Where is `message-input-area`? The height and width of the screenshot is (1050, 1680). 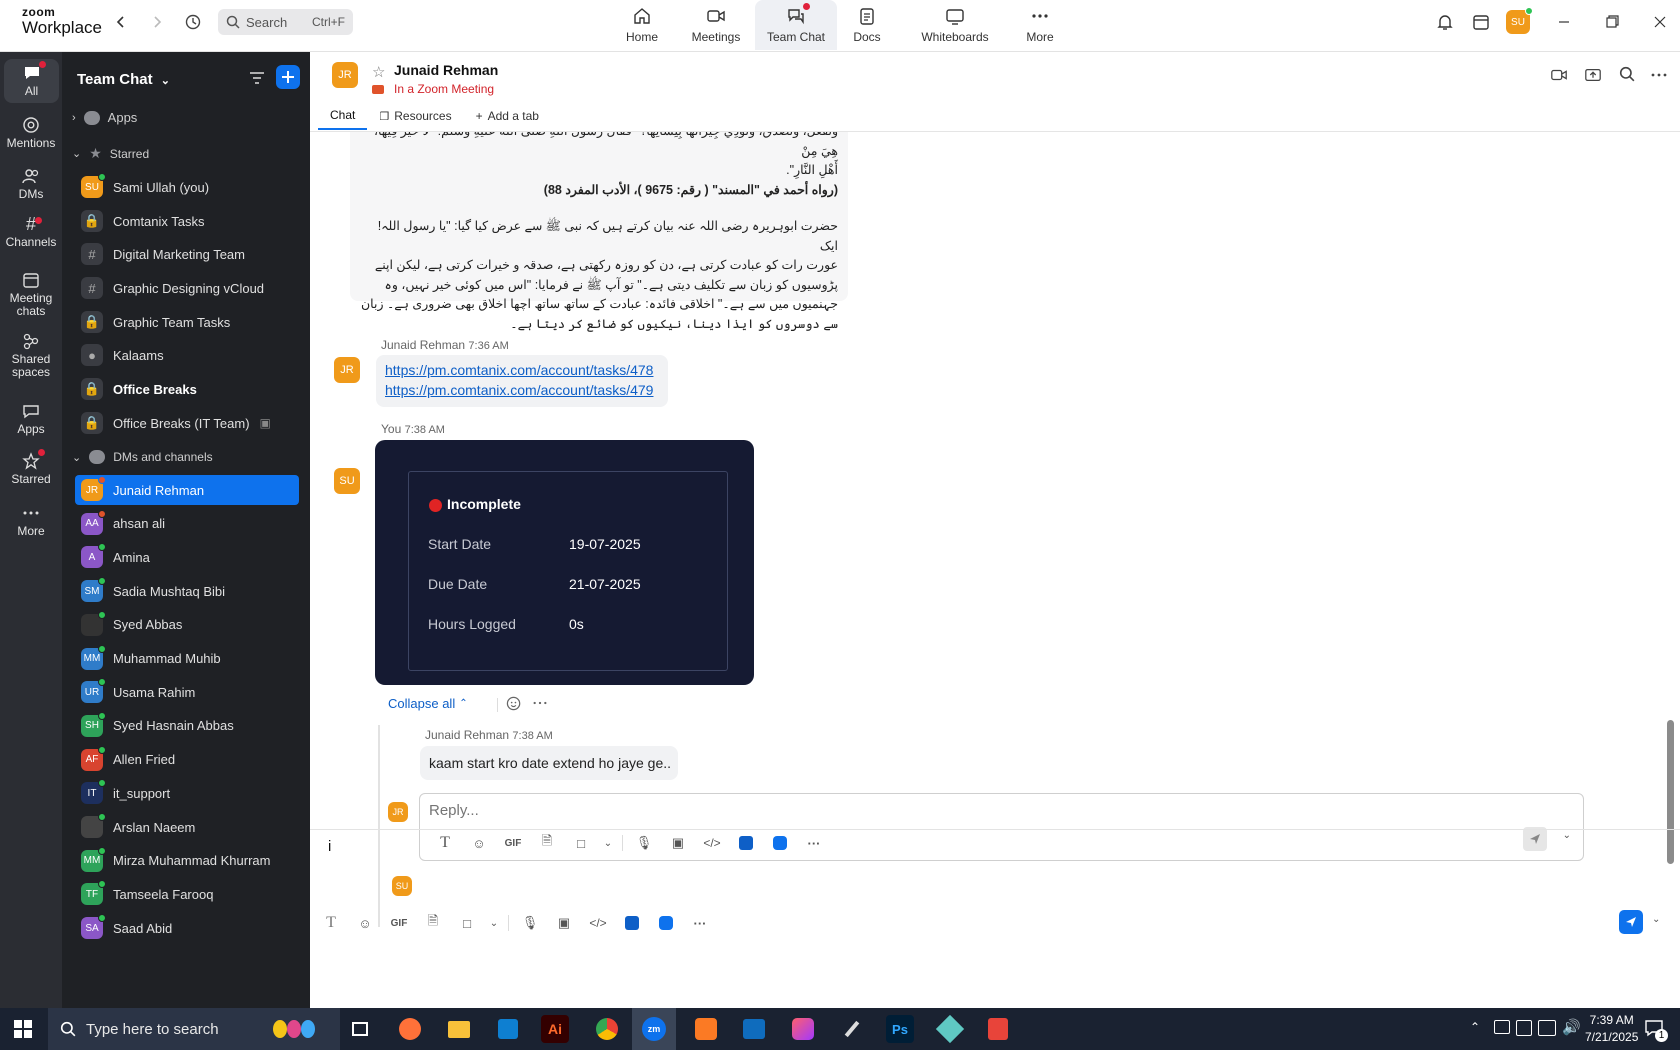 message-input-area is located at coordinates (993, 873).